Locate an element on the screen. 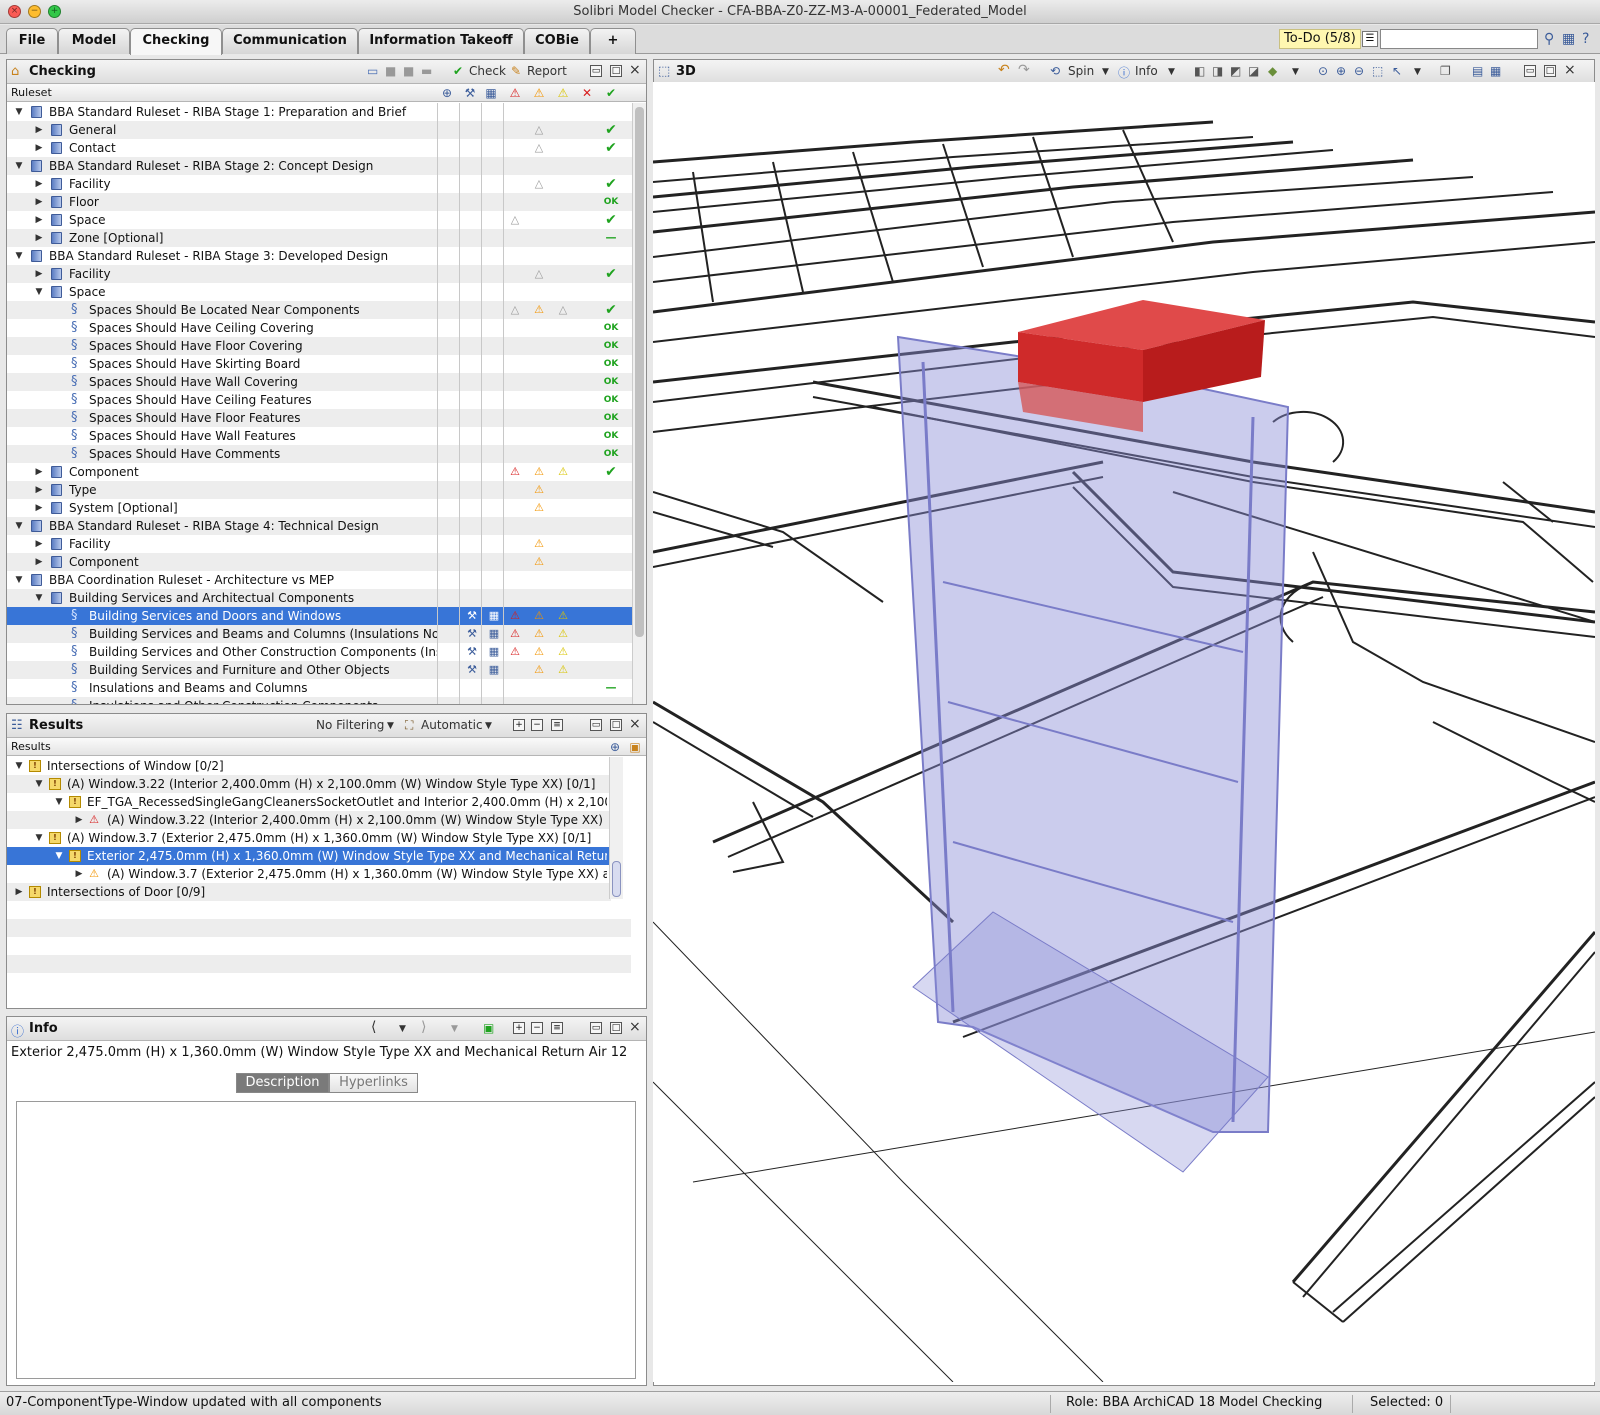 The height and width of the screenshot is (1415, 1600). folder-icon: ▬ is located at coordinates (426, 71).